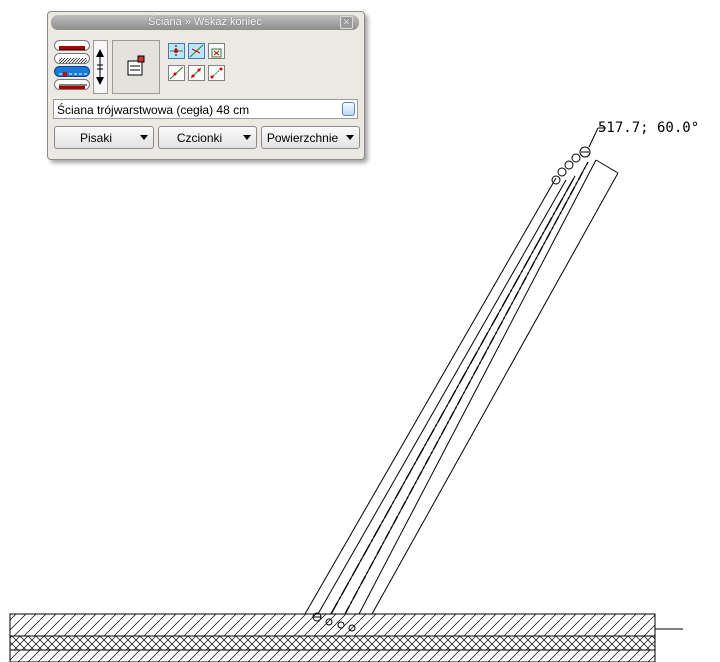 This screenshot has height=662, width=720. Describe the element at coordinates (72, 71) in the screenshot. I see `justify-center-button` at that location.